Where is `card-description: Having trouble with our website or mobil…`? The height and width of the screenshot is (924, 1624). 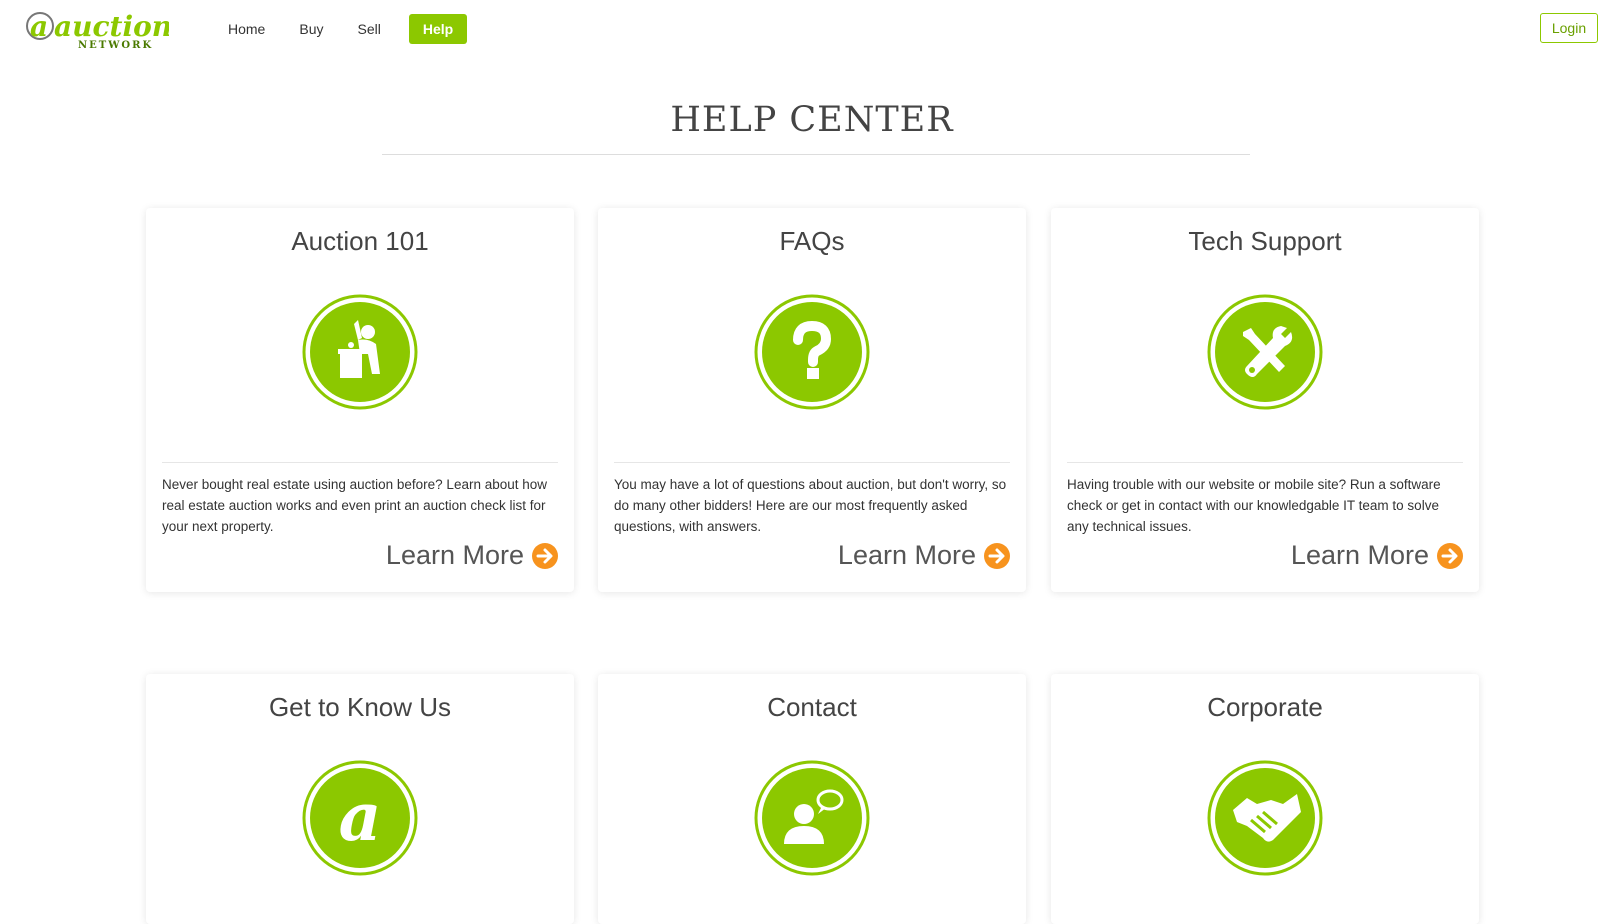
card-description: Having trouble with our website or mobil… is located at coordinates (1254, 505).